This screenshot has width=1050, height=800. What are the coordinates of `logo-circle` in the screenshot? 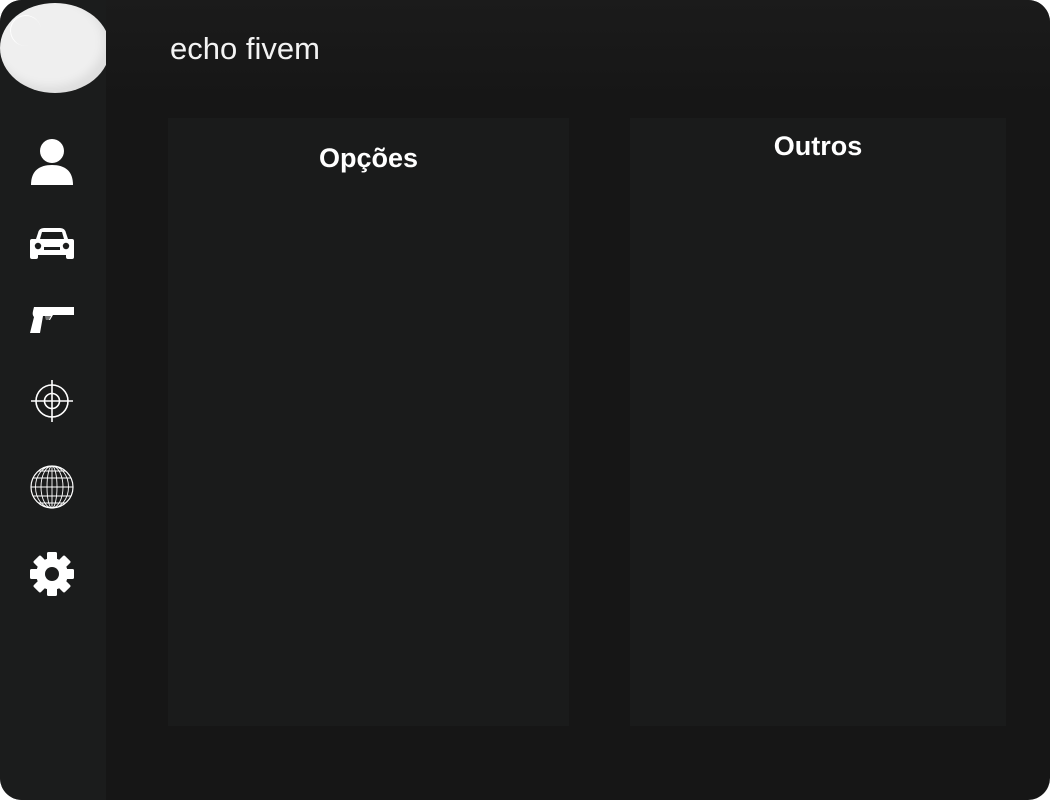 It's located at (55, 48).